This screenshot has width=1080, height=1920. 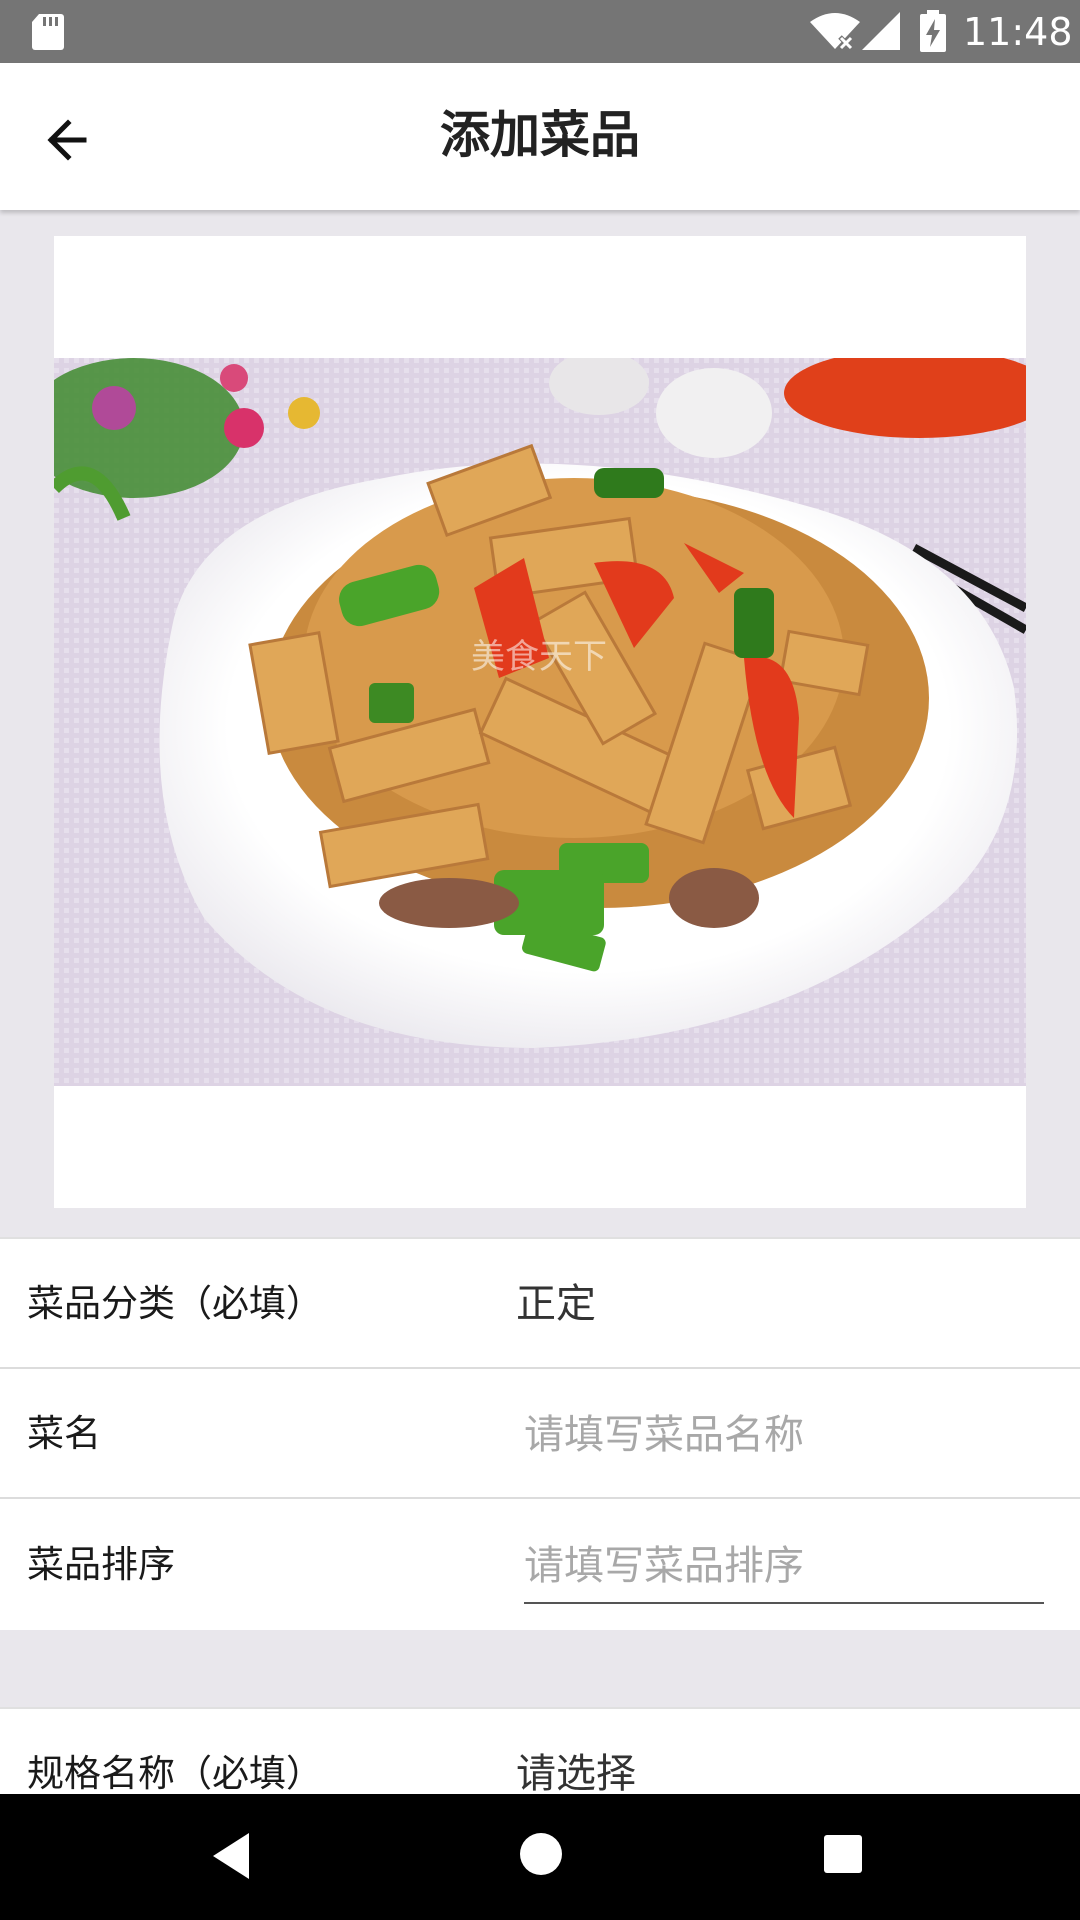 I want to click on dish-name-row: 菜名, so click(x=540, y=1434).